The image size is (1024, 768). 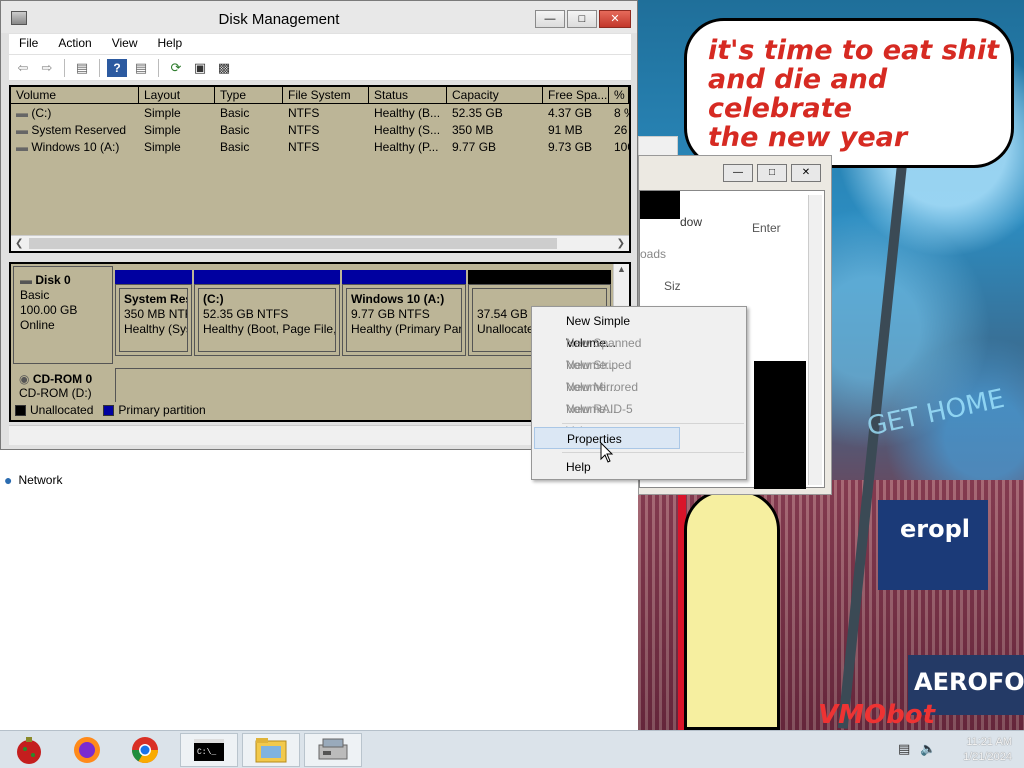 What do you see at coordinates (23, 68) in the screenshot?
I see `back-arrow-icon: ⇦` at bounding box center [23, 68].